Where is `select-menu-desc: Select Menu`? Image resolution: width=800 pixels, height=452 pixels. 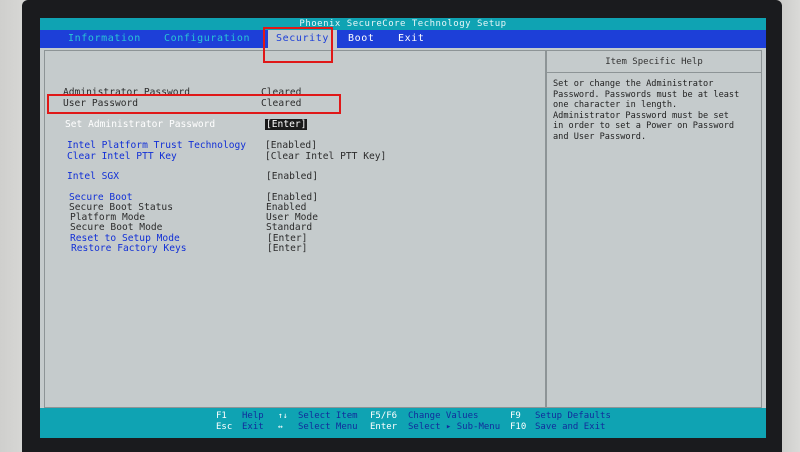 select-menu-desc: Select Menu is located at coordinates (328, 427).